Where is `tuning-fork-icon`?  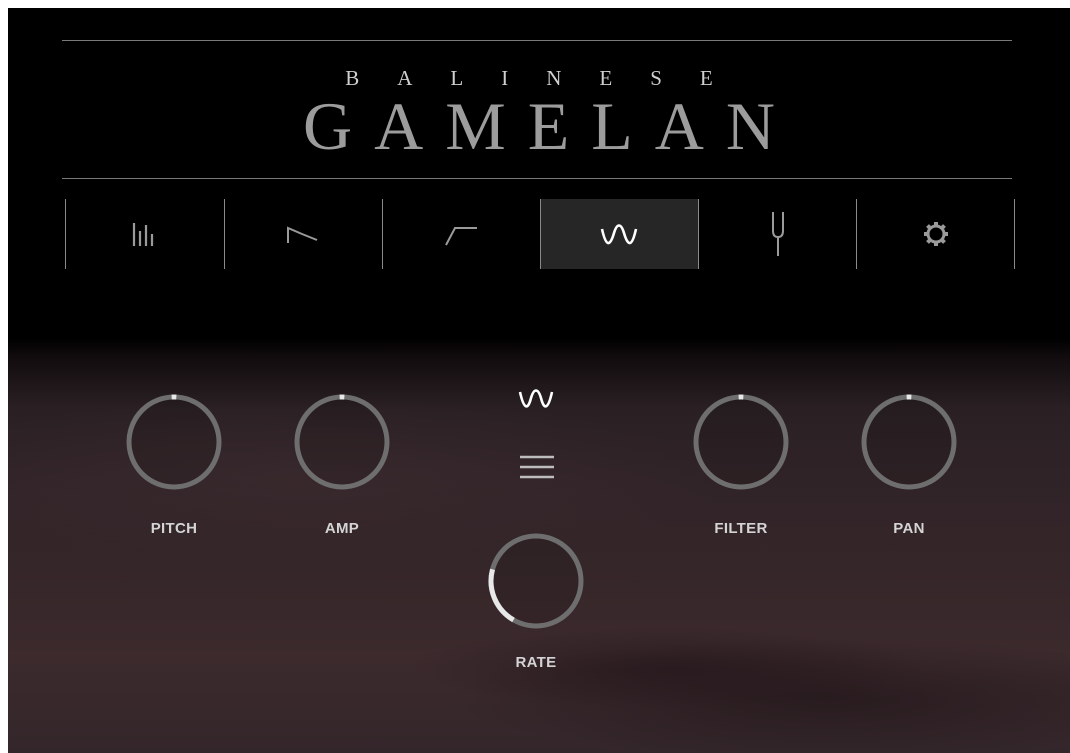 tuning-fork-icon is located at coordinates (778, 234).